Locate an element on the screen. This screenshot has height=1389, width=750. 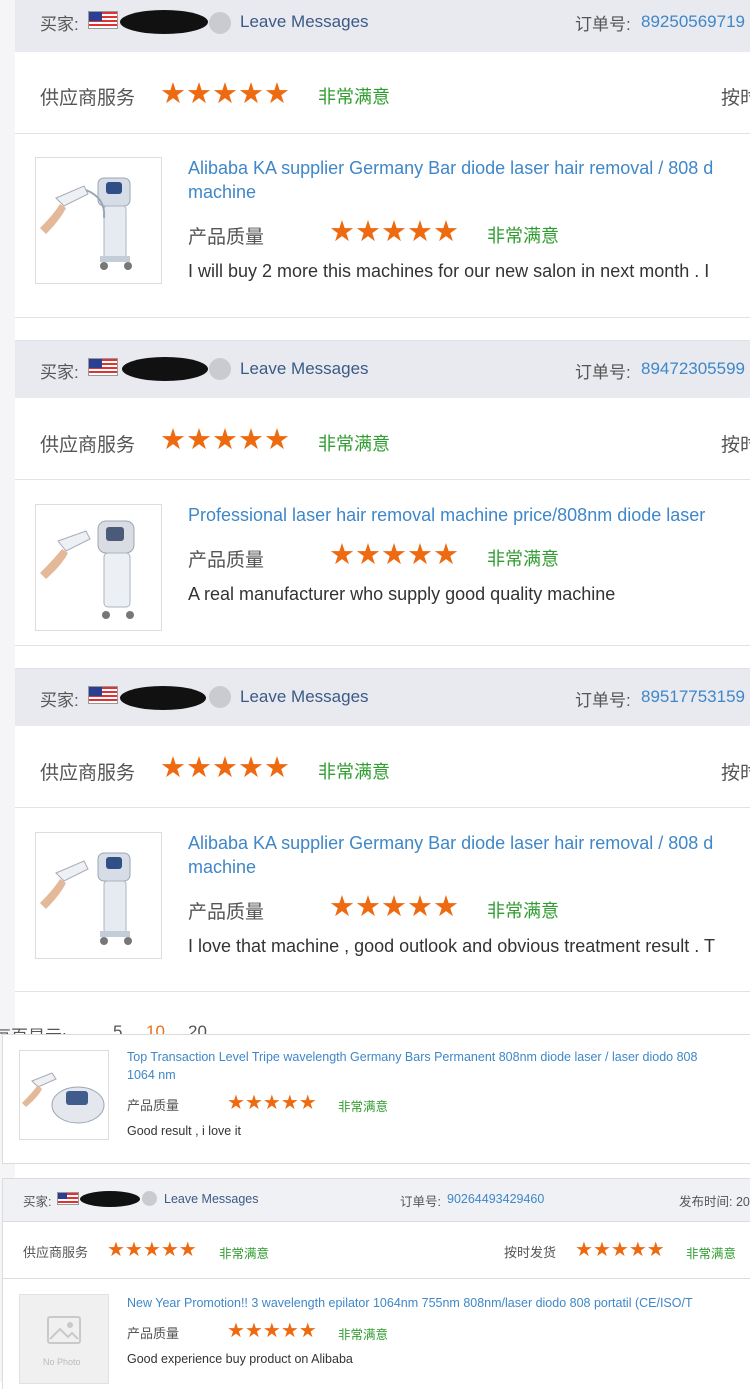
order-number-value: 89472305599 is located at coordinates (693, 369).